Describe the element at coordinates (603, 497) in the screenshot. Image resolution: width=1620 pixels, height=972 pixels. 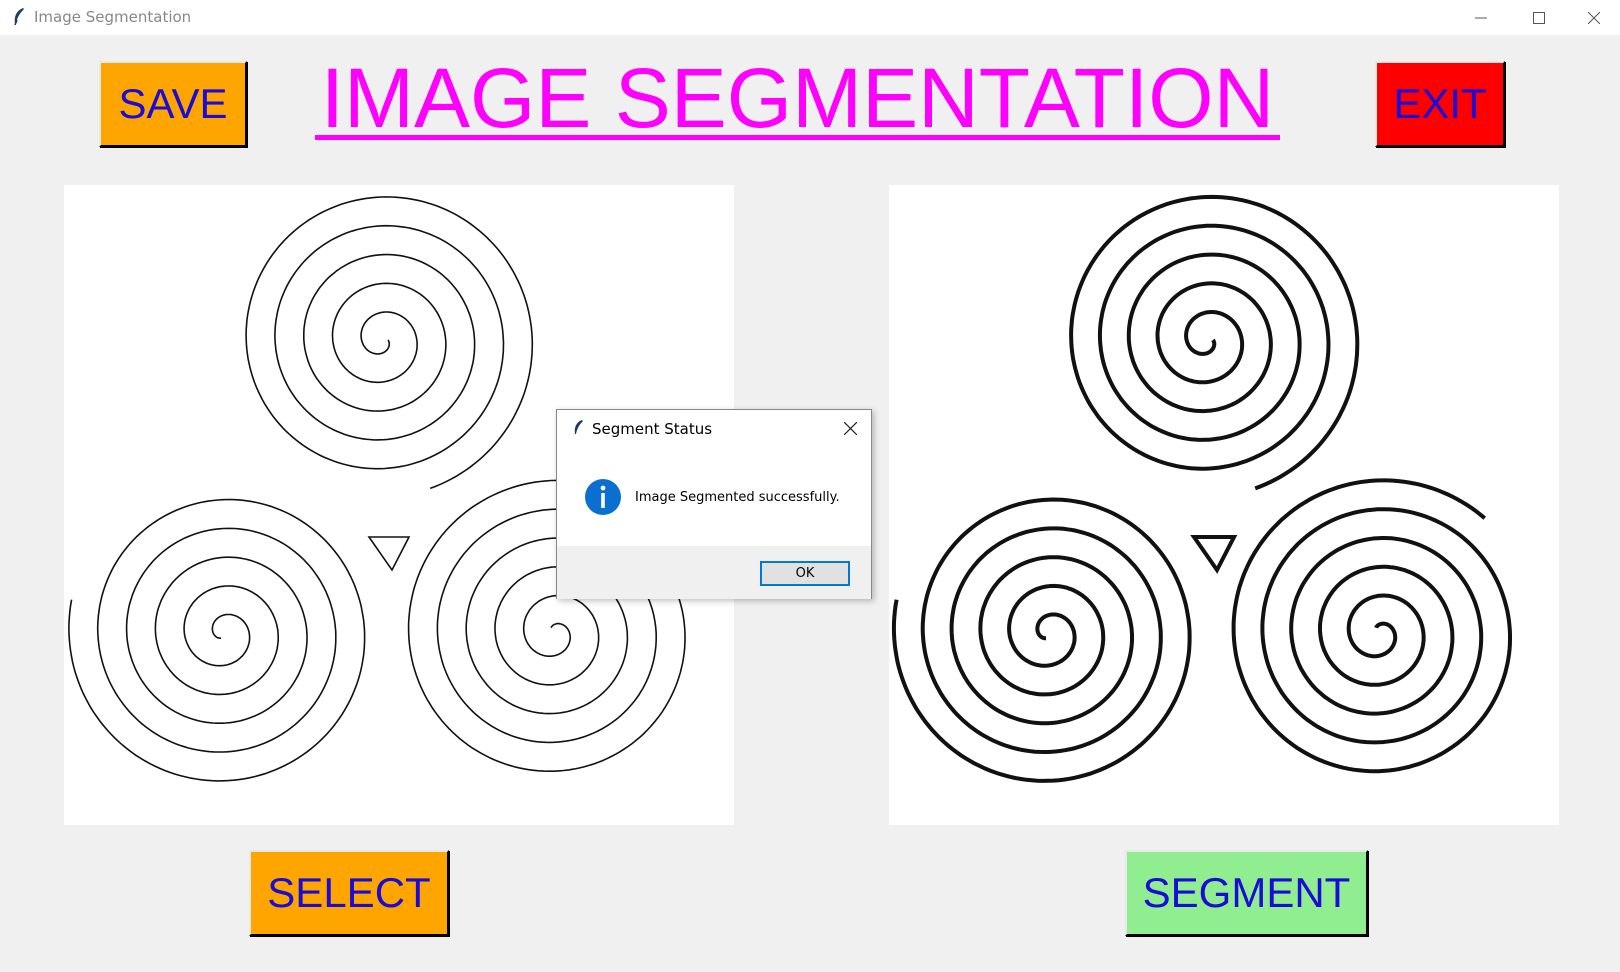
I see `info-icon` at that location.